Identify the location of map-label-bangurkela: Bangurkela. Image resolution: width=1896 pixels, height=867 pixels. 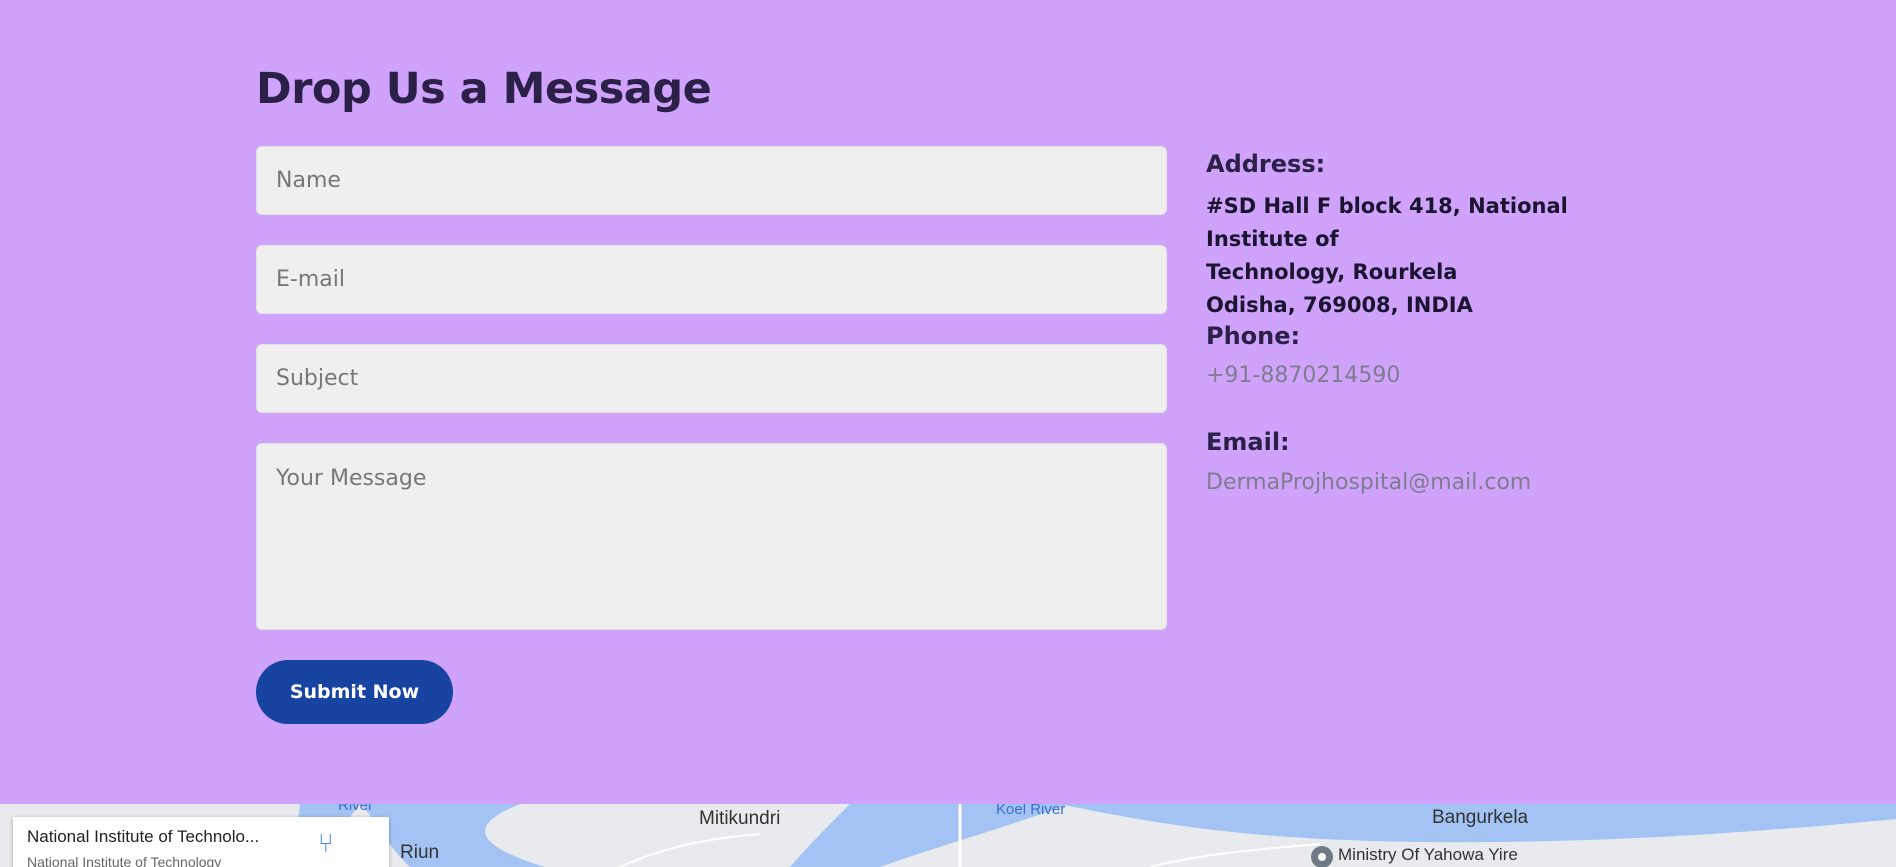
(1480, 817).